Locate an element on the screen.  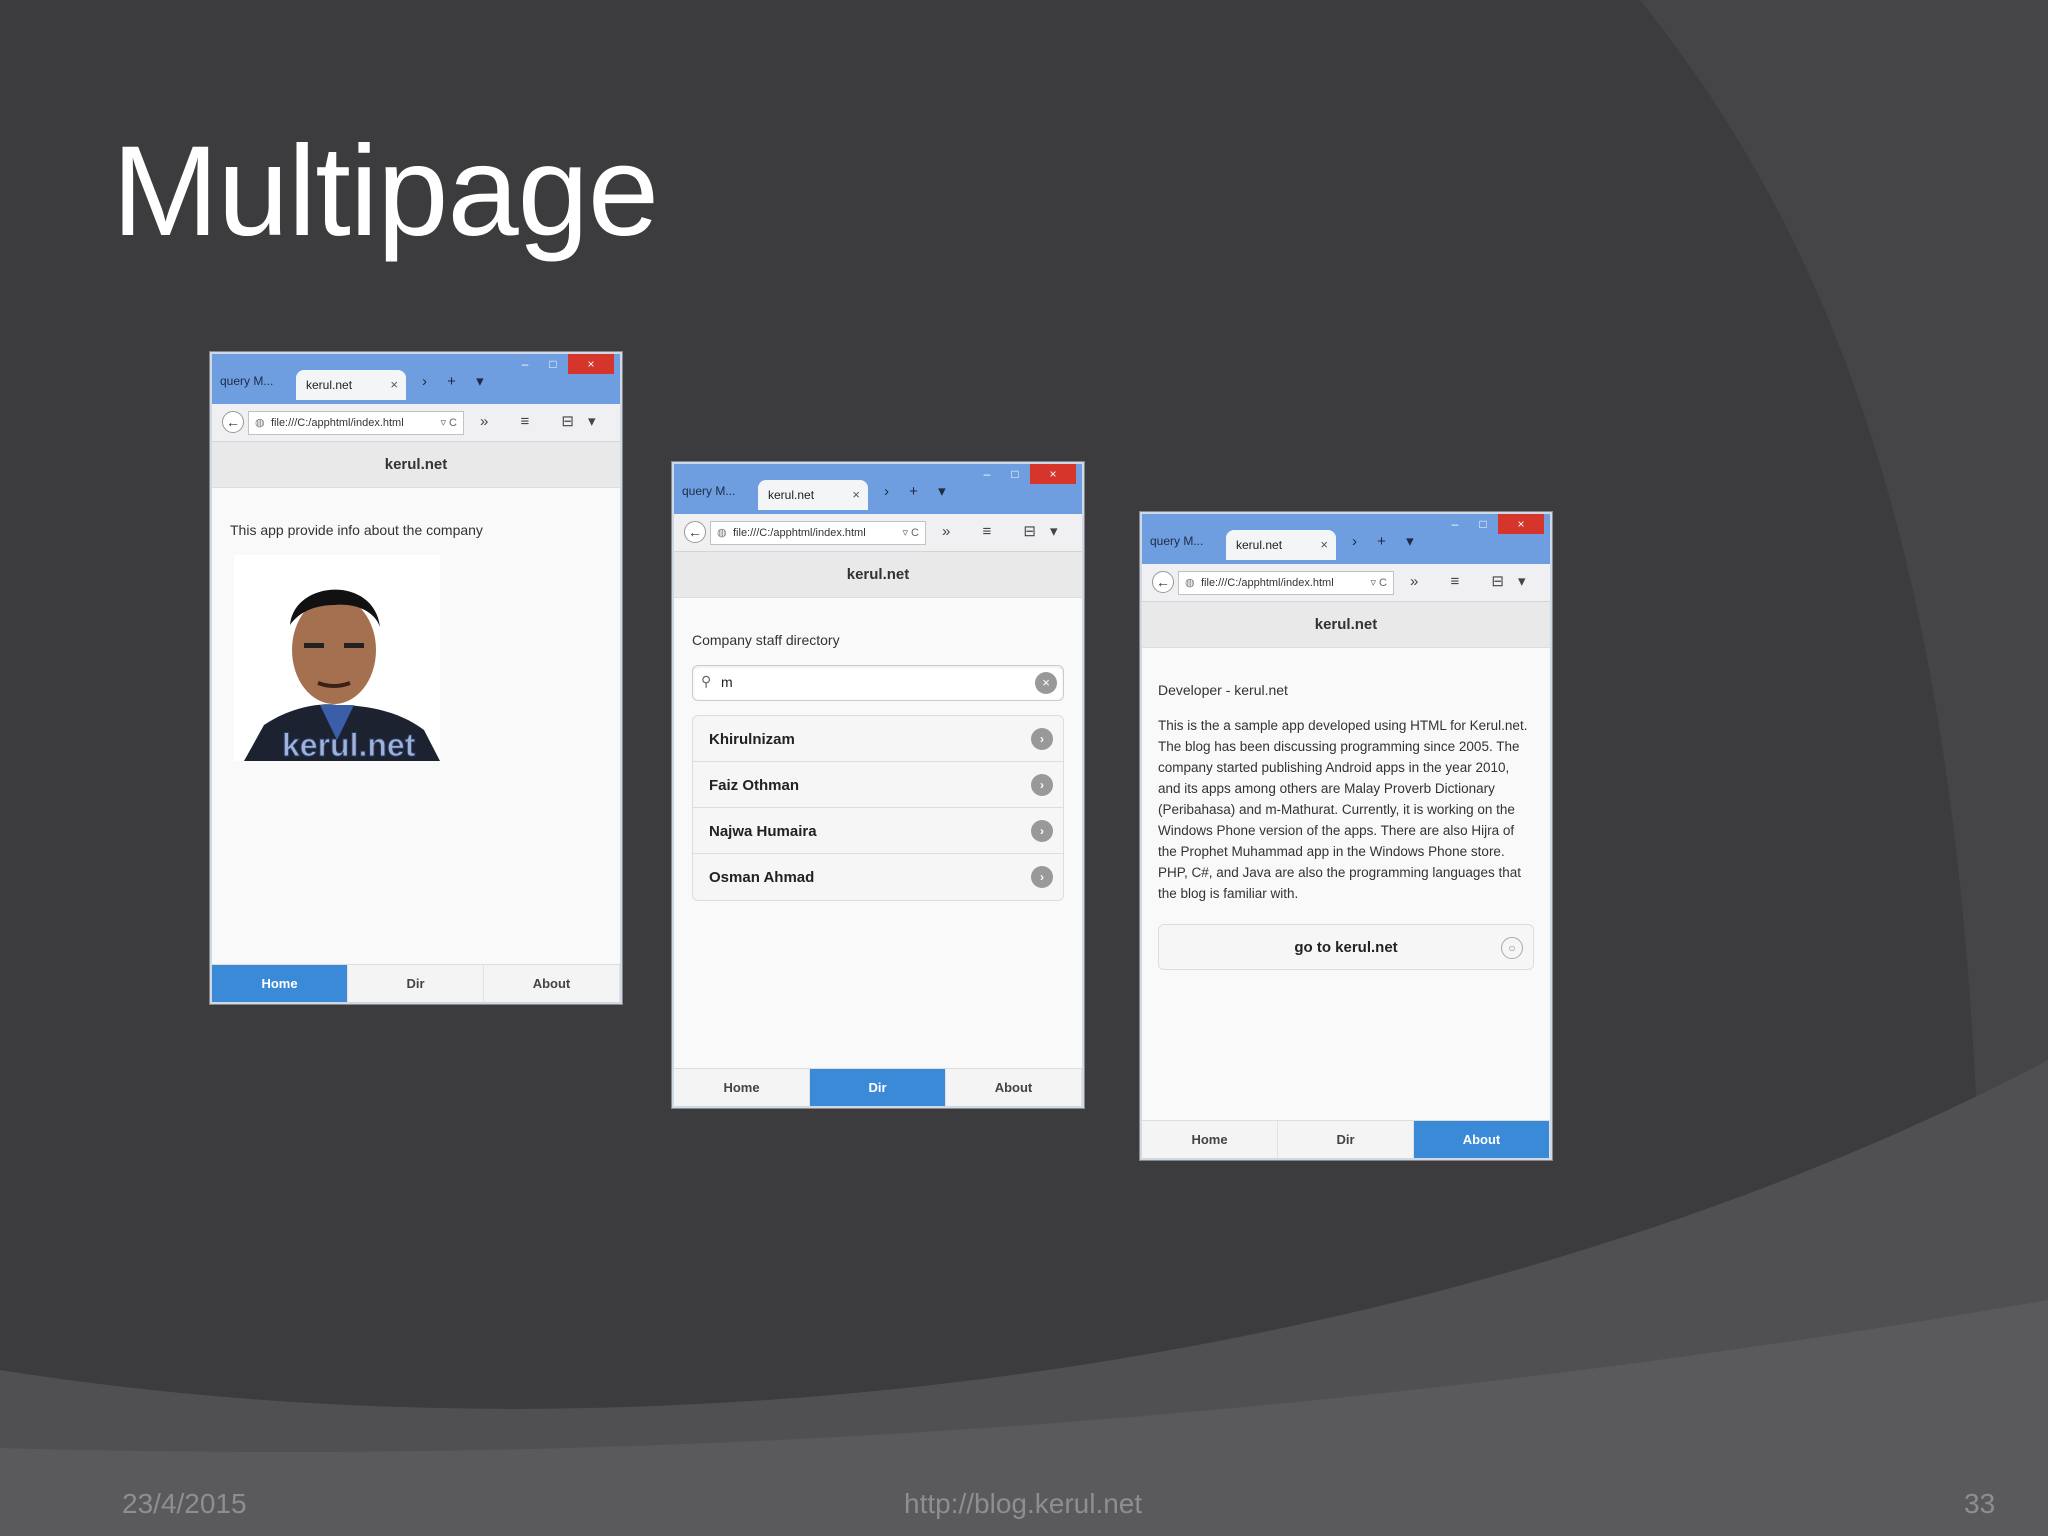
profile-photo: kerul.net is located at coordinates (337, 658).